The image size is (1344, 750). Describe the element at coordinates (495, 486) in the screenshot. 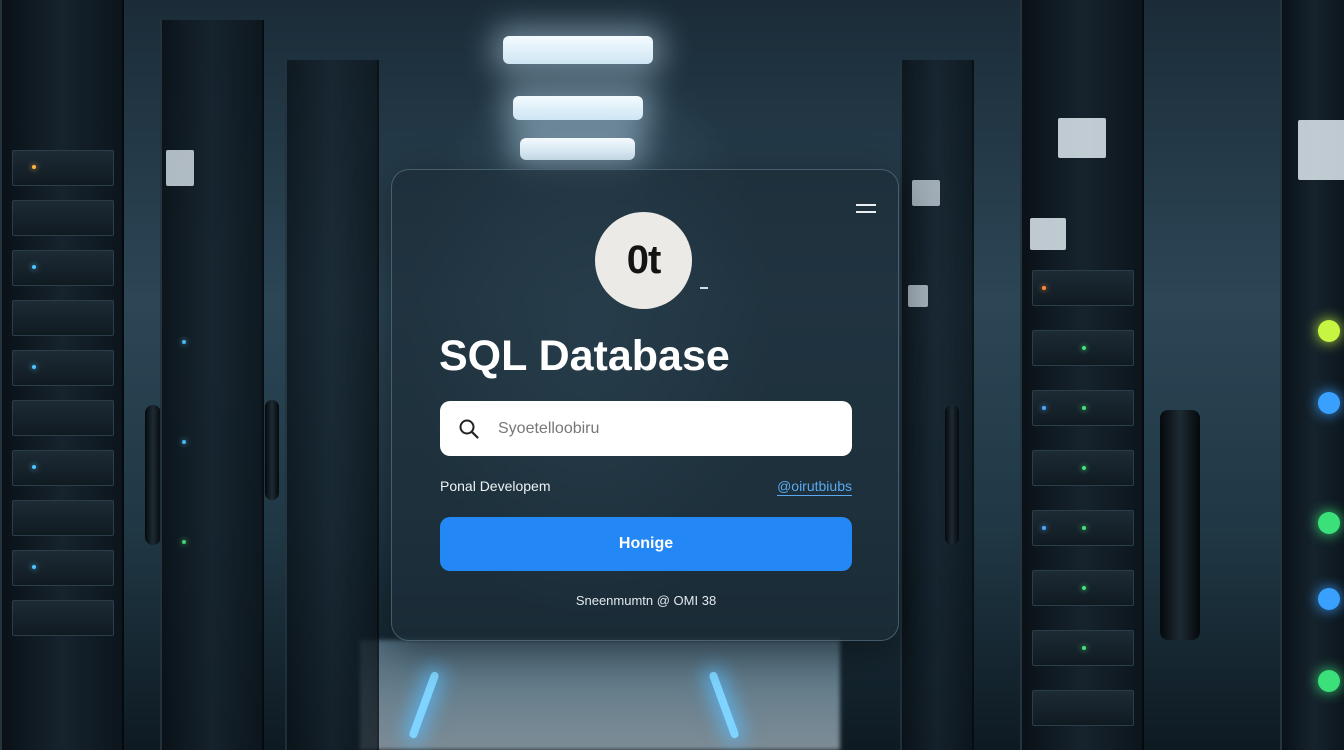

I see `developer-link: Ponal Developem` at that location.